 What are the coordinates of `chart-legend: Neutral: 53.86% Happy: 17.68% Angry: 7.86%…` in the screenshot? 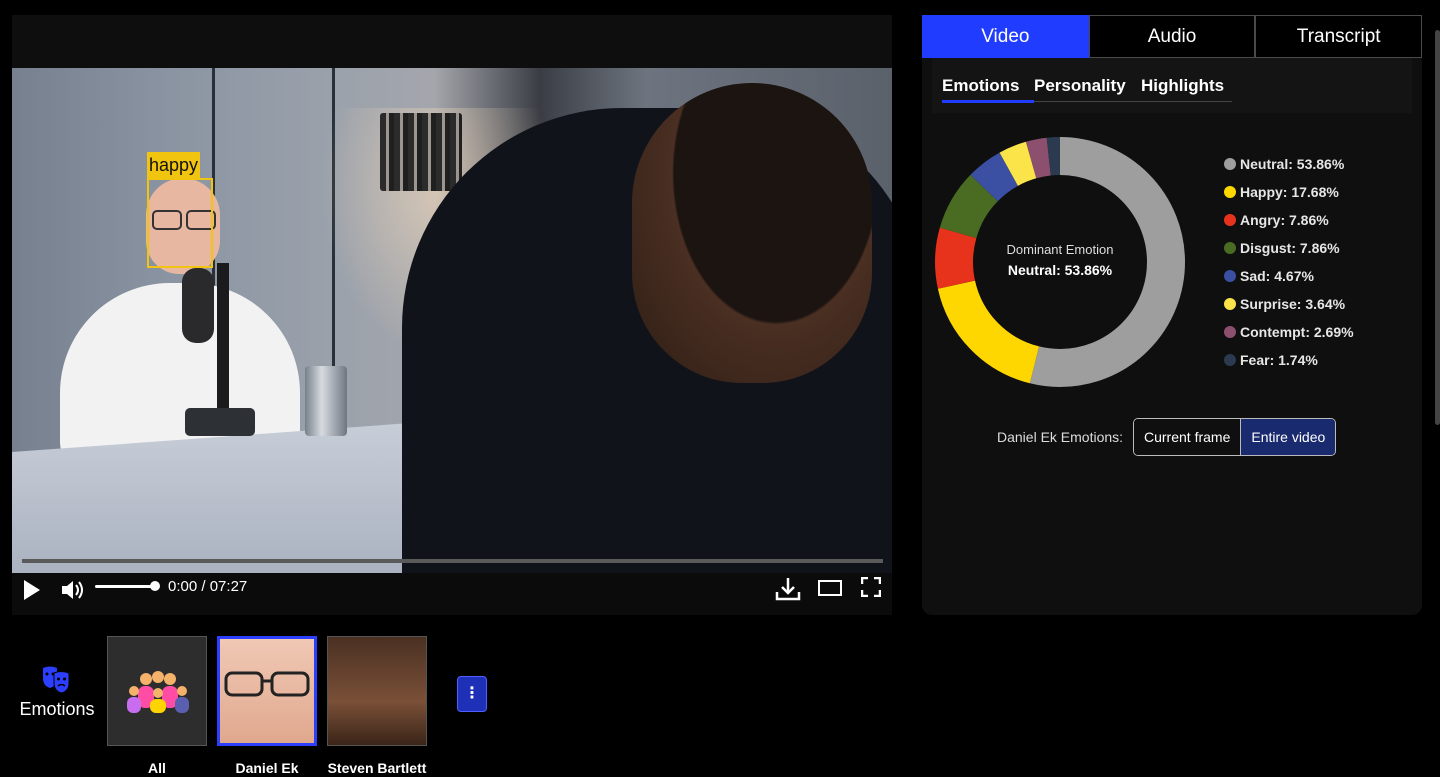 It's located at (1289, 268).